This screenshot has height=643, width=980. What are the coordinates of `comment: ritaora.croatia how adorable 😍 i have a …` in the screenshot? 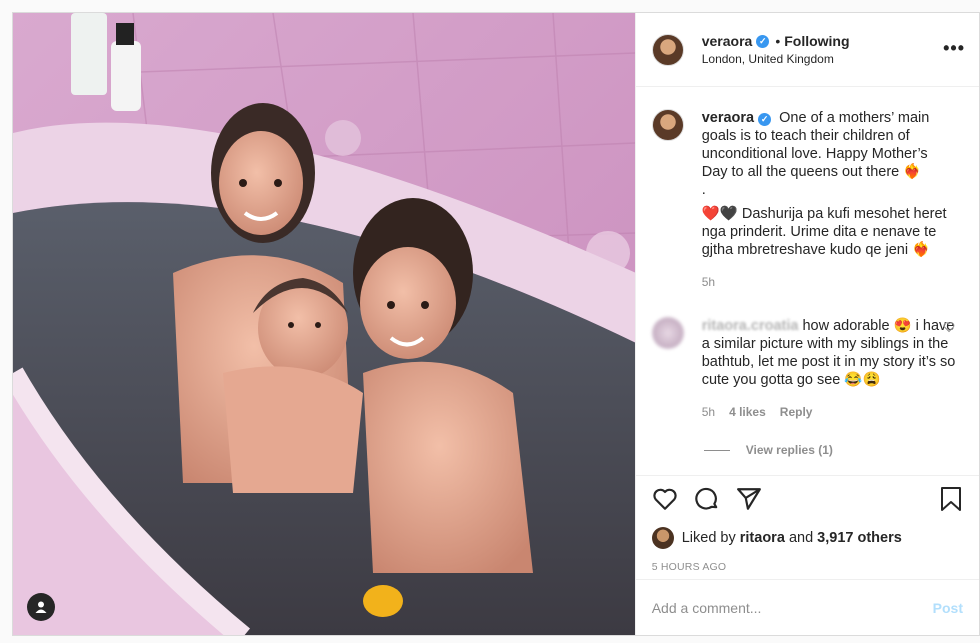 It's located at (807, 369).